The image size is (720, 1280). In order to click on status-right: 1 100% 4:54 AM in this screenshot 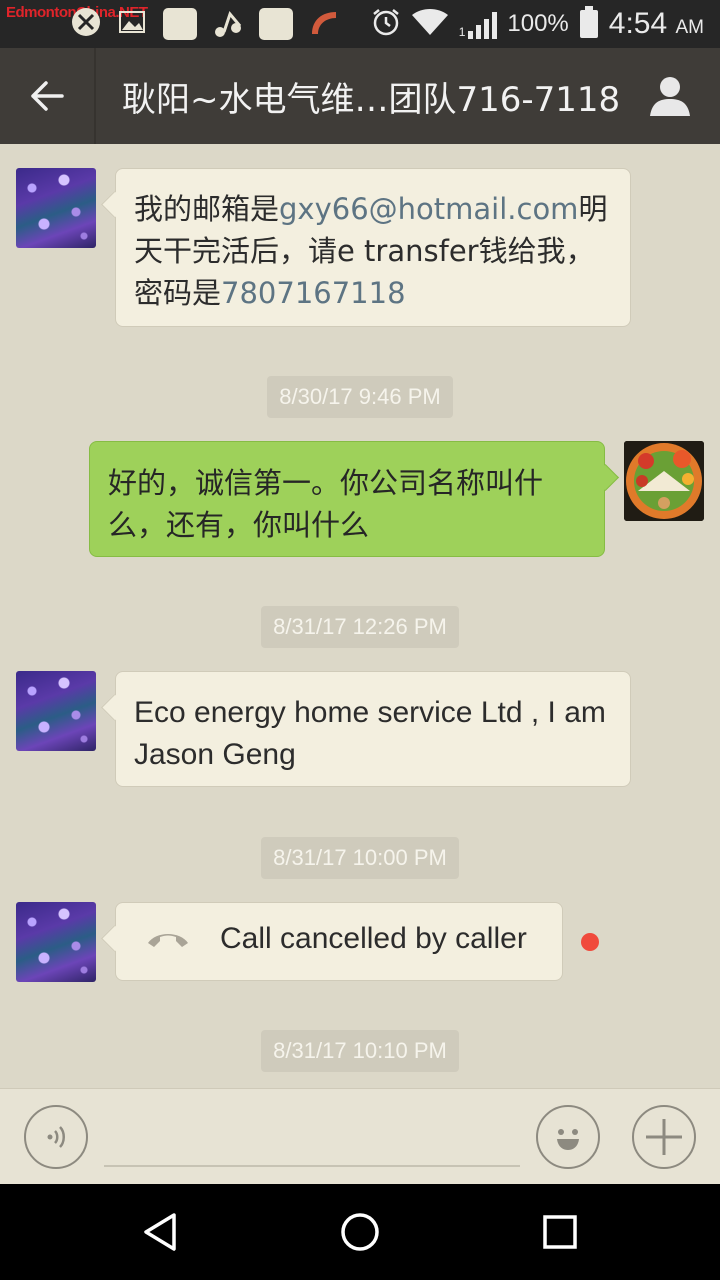, I will do `click(537, 24)`.